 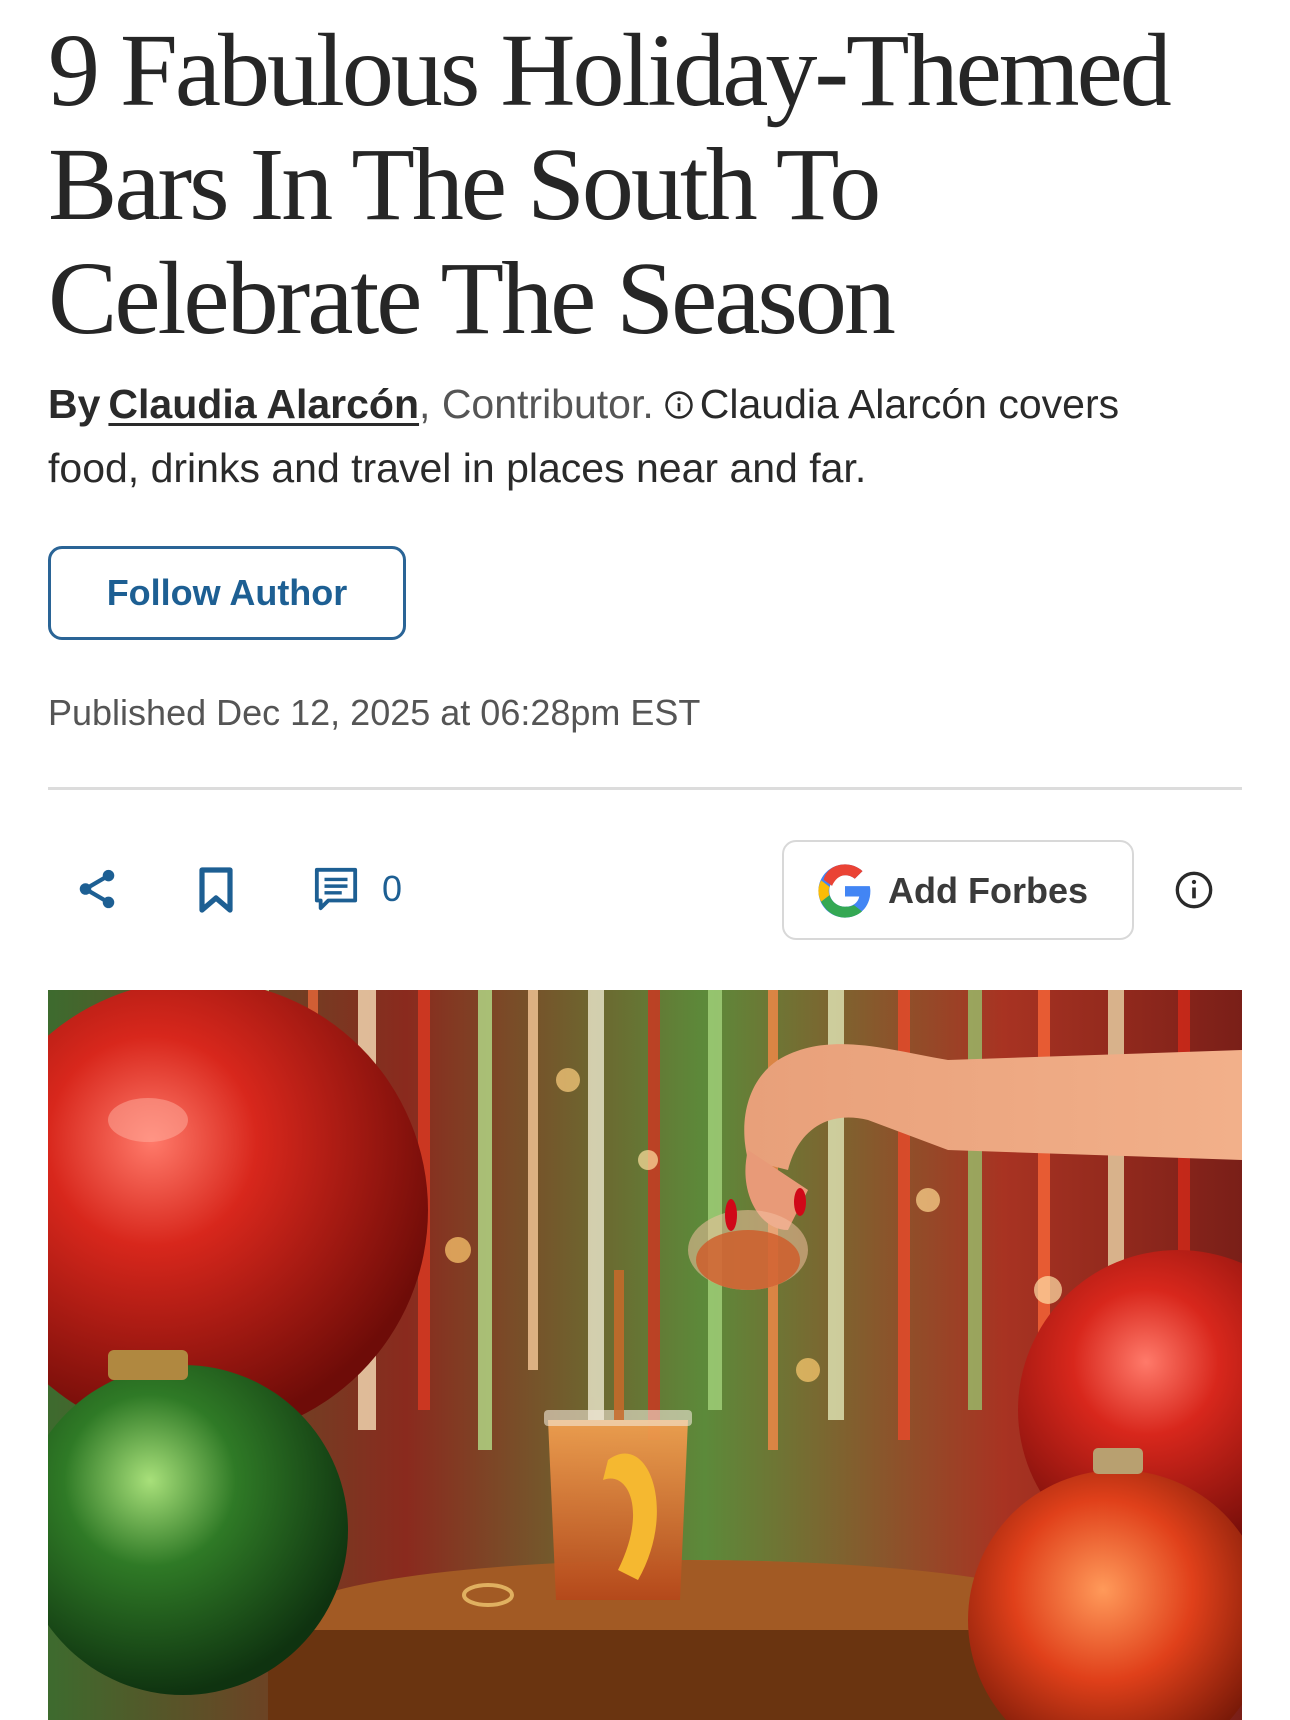 I want to click on add-forbes-google-button: Add Forbes, so click(x=958, y=890).